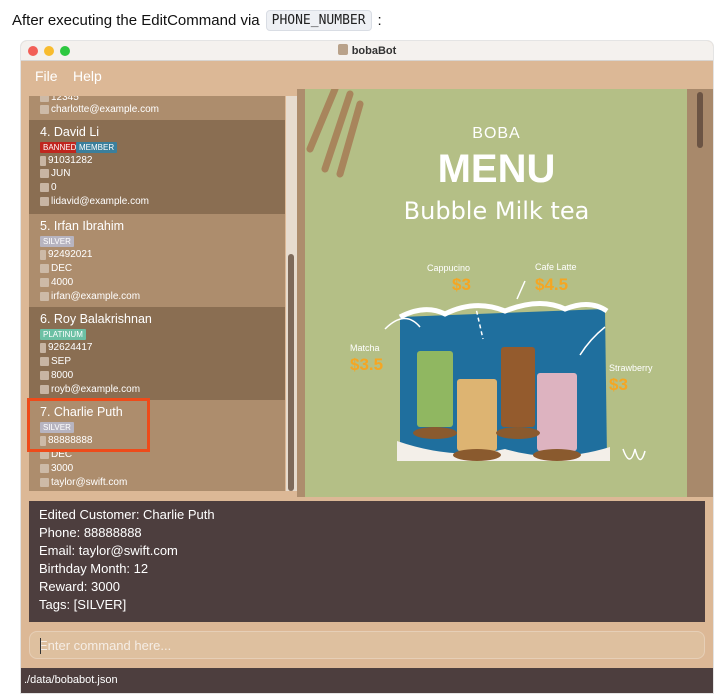 Image resolution: width=726 pixels, height=700 pixels. Describe the element at coordinates (449, 268) in the screenshot. I see `drink-name: Cappucino` at that location.